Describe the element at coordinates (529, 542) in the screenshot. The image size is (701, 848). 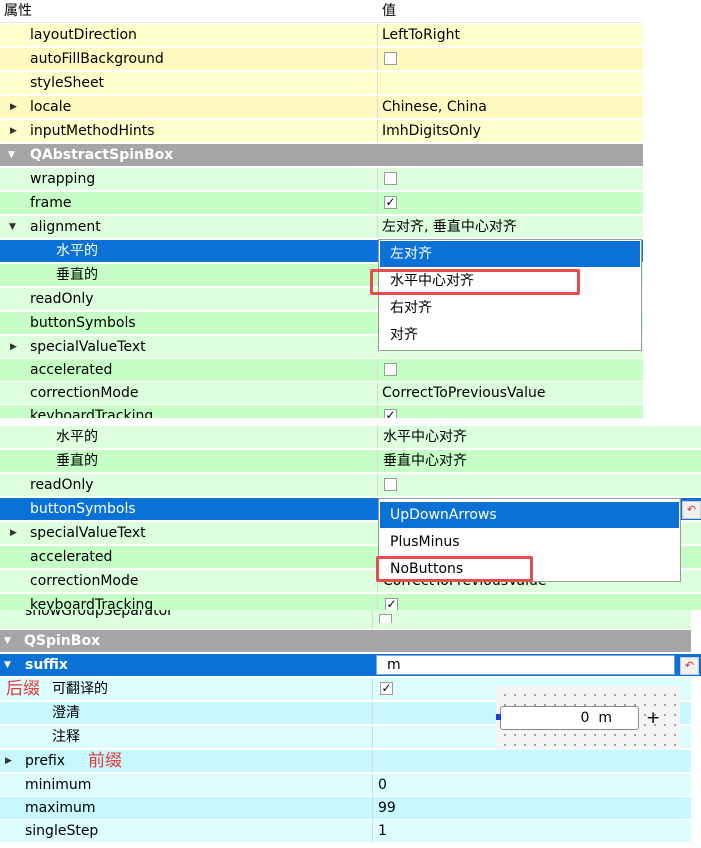
I see `dropdown-option: PlusMinus` at that location.